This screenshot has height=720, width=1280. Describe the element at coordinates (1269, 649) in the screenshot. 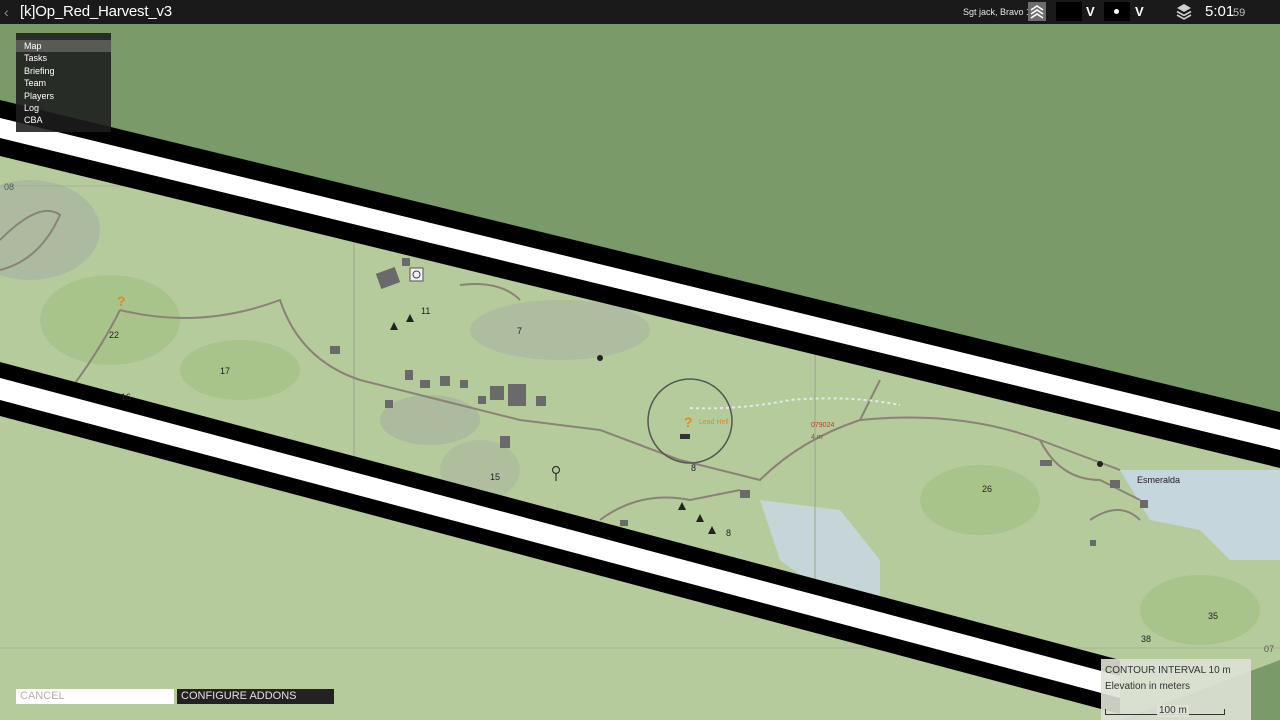

I see `grid-label-07: 07` at that location.